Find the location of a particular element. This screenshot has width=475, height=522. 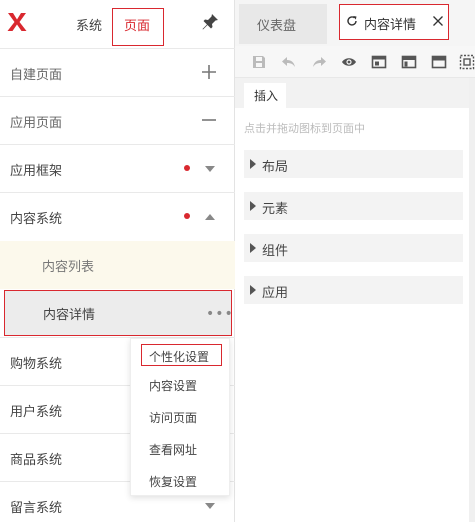

sidebar-item-label: 应用框架 is located at coordinates (36, 171).